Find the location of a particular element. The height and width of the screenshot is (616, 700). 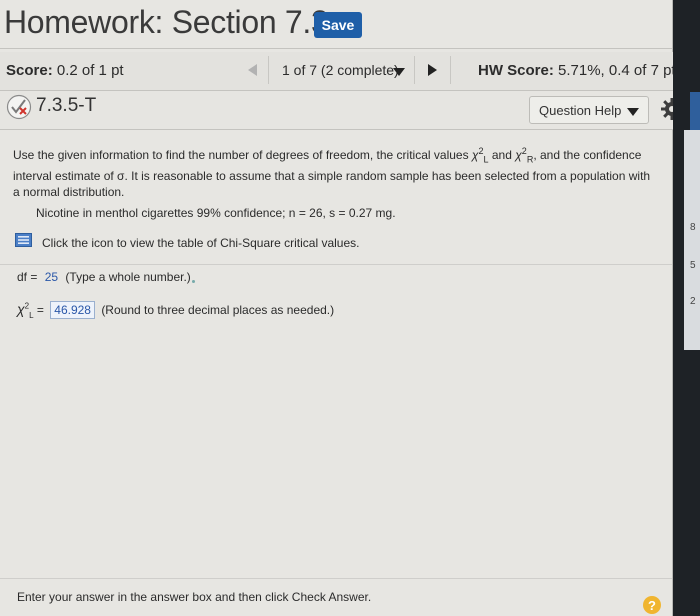

partially-correct-icon is located at coordinates (19, 107).